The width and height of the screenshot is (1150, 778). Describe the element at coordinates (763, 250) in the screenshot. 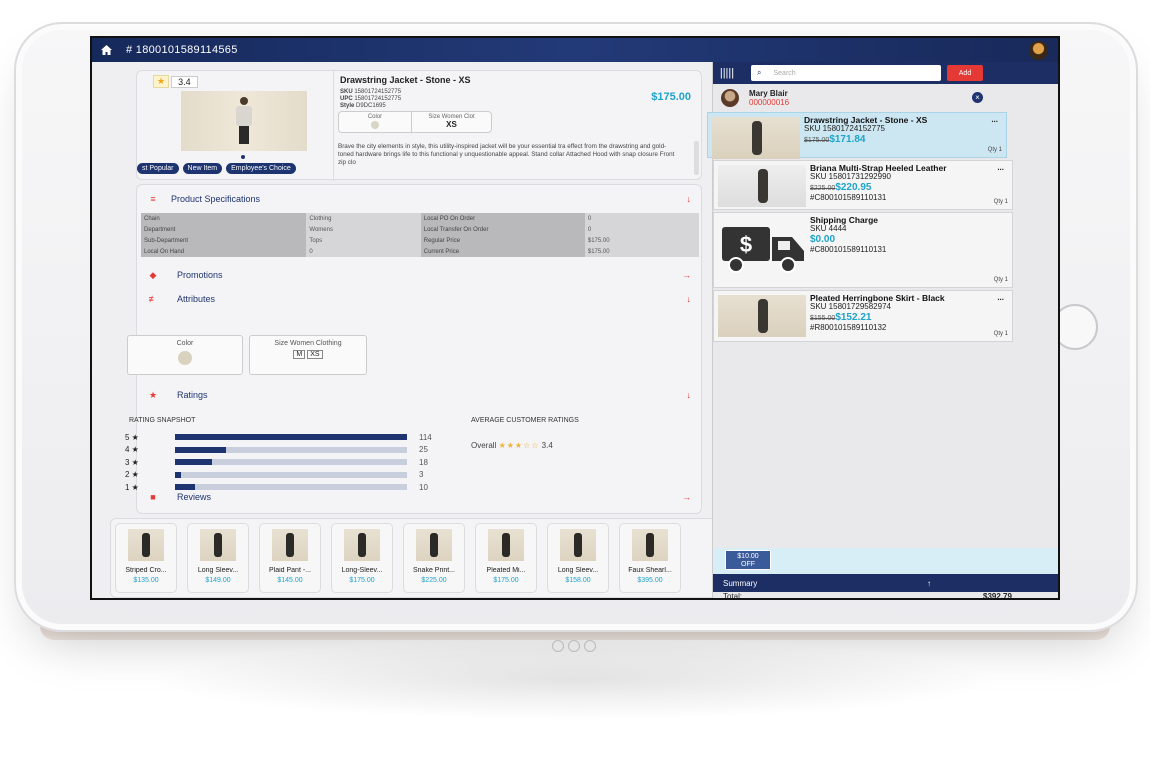

I see `truck-icon: $` at that location.